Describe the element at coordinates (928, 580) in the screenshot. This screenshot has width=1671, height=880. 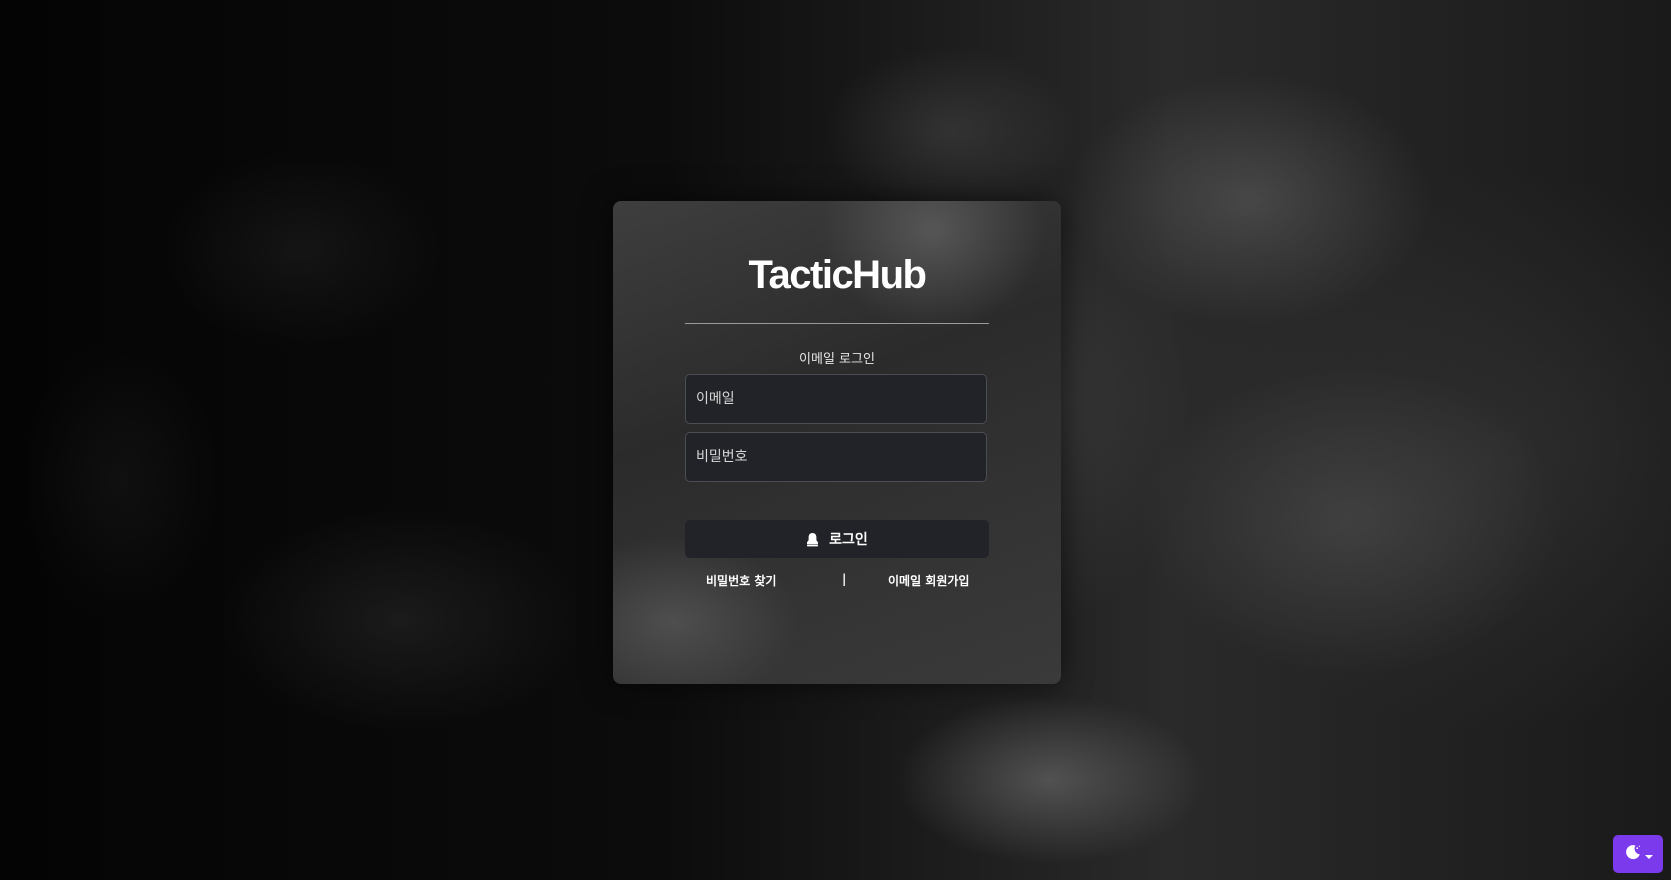
I see `email-signup-link: 이메일 회원가입` at that location.